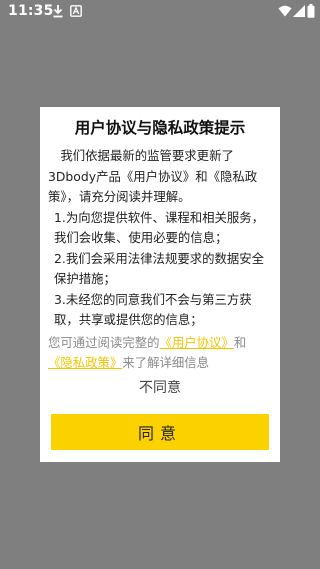 This screenshot has height=569, width=320. I want to click on policy-item-3: 3.未经您的同意我们不会与第三方获取，共享或提供您的信息；, so click(153, 309).